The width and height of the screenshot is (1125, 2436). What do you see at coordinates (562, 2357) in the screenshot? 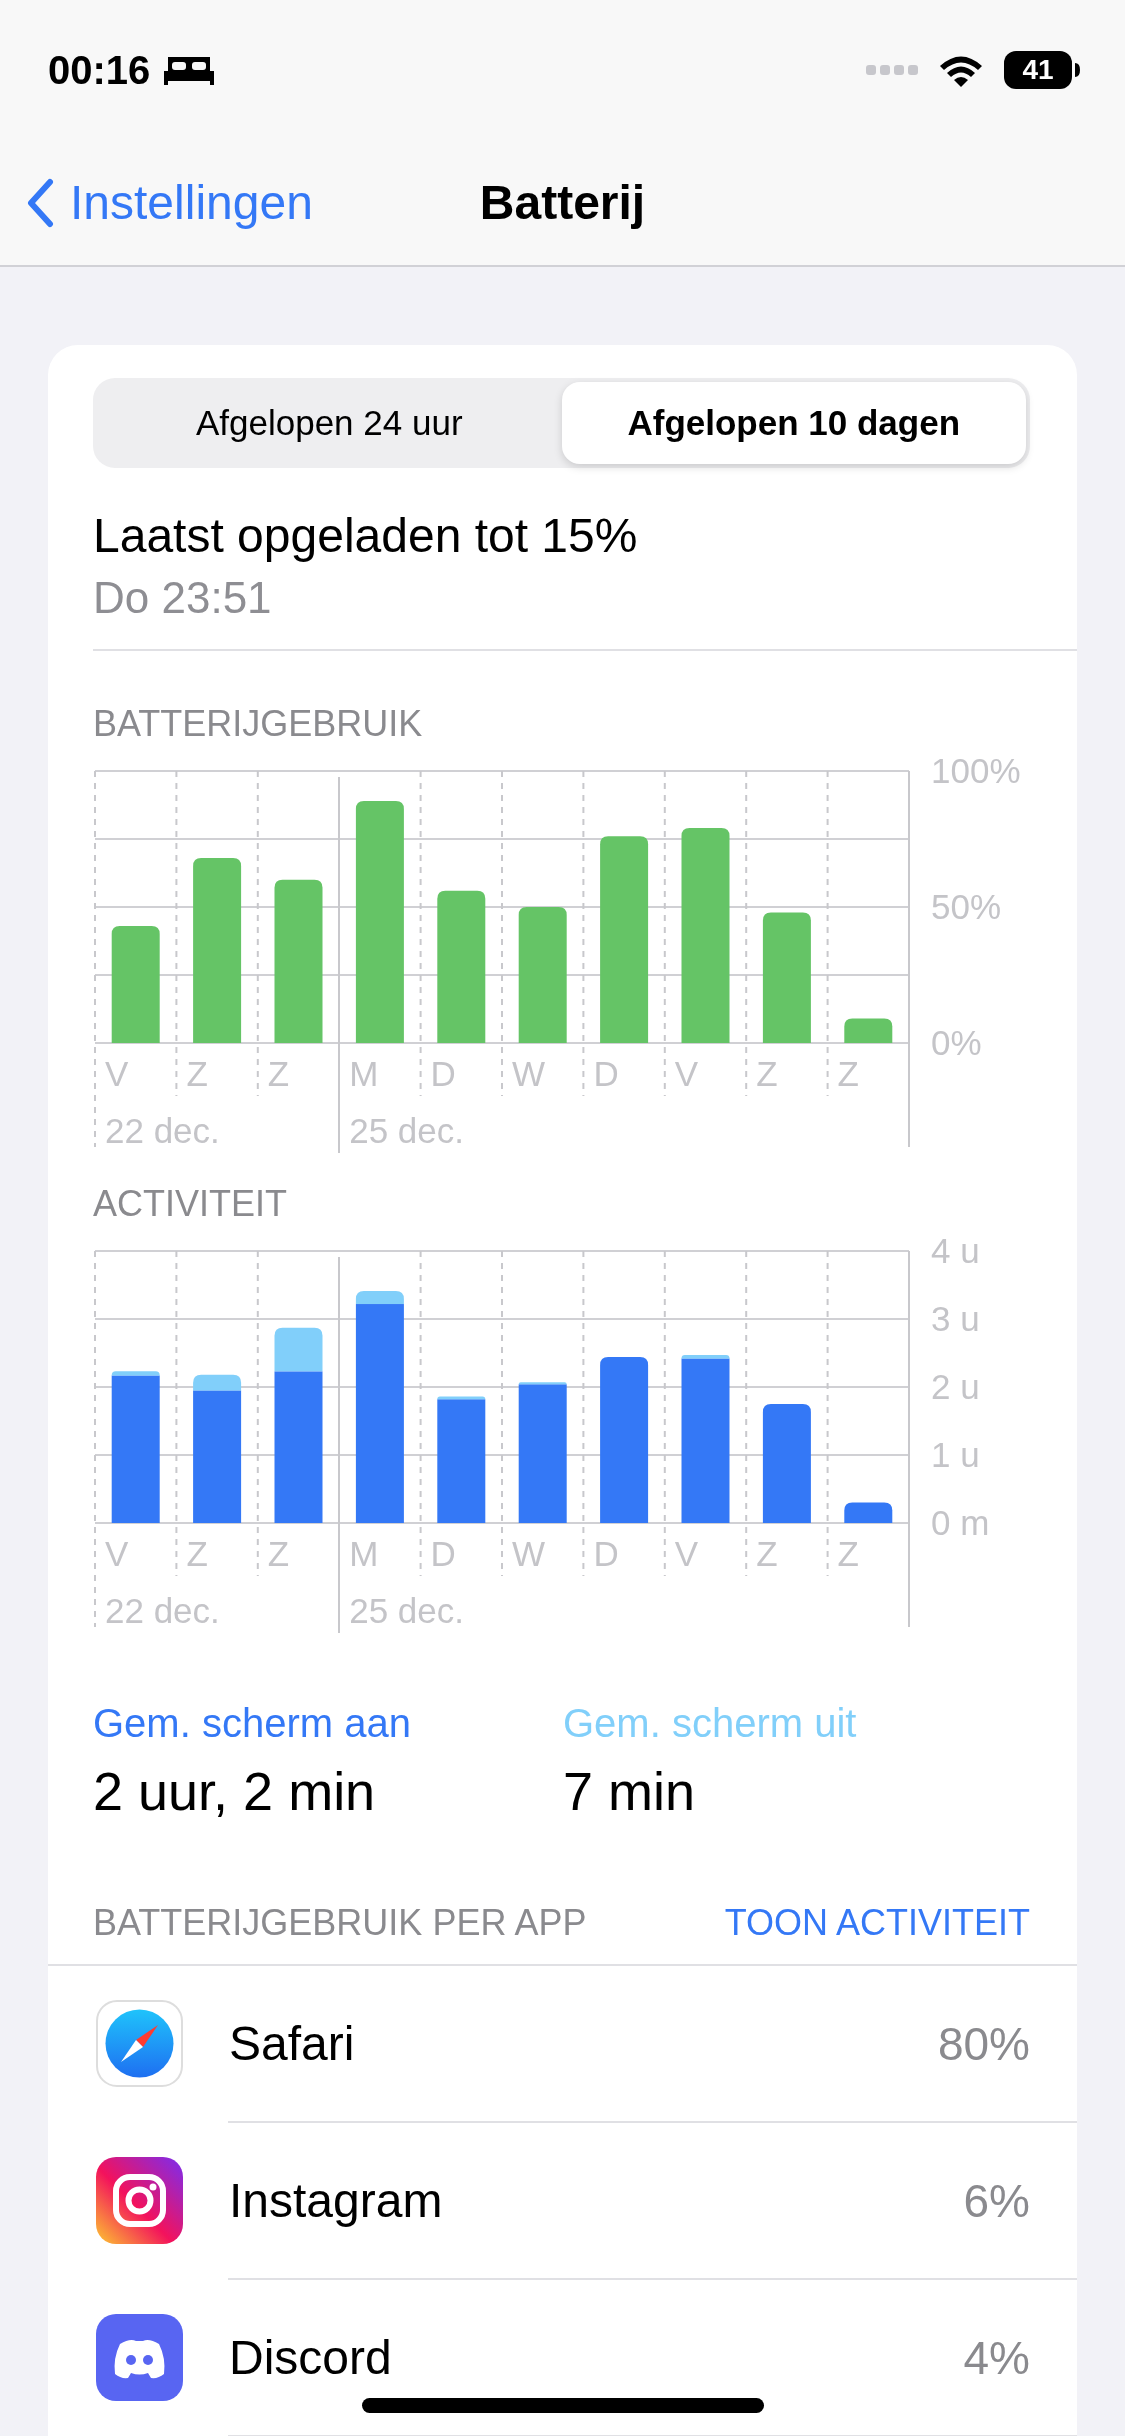
I see `app-row: Discord 4%` at bounding box center [562, 2357].